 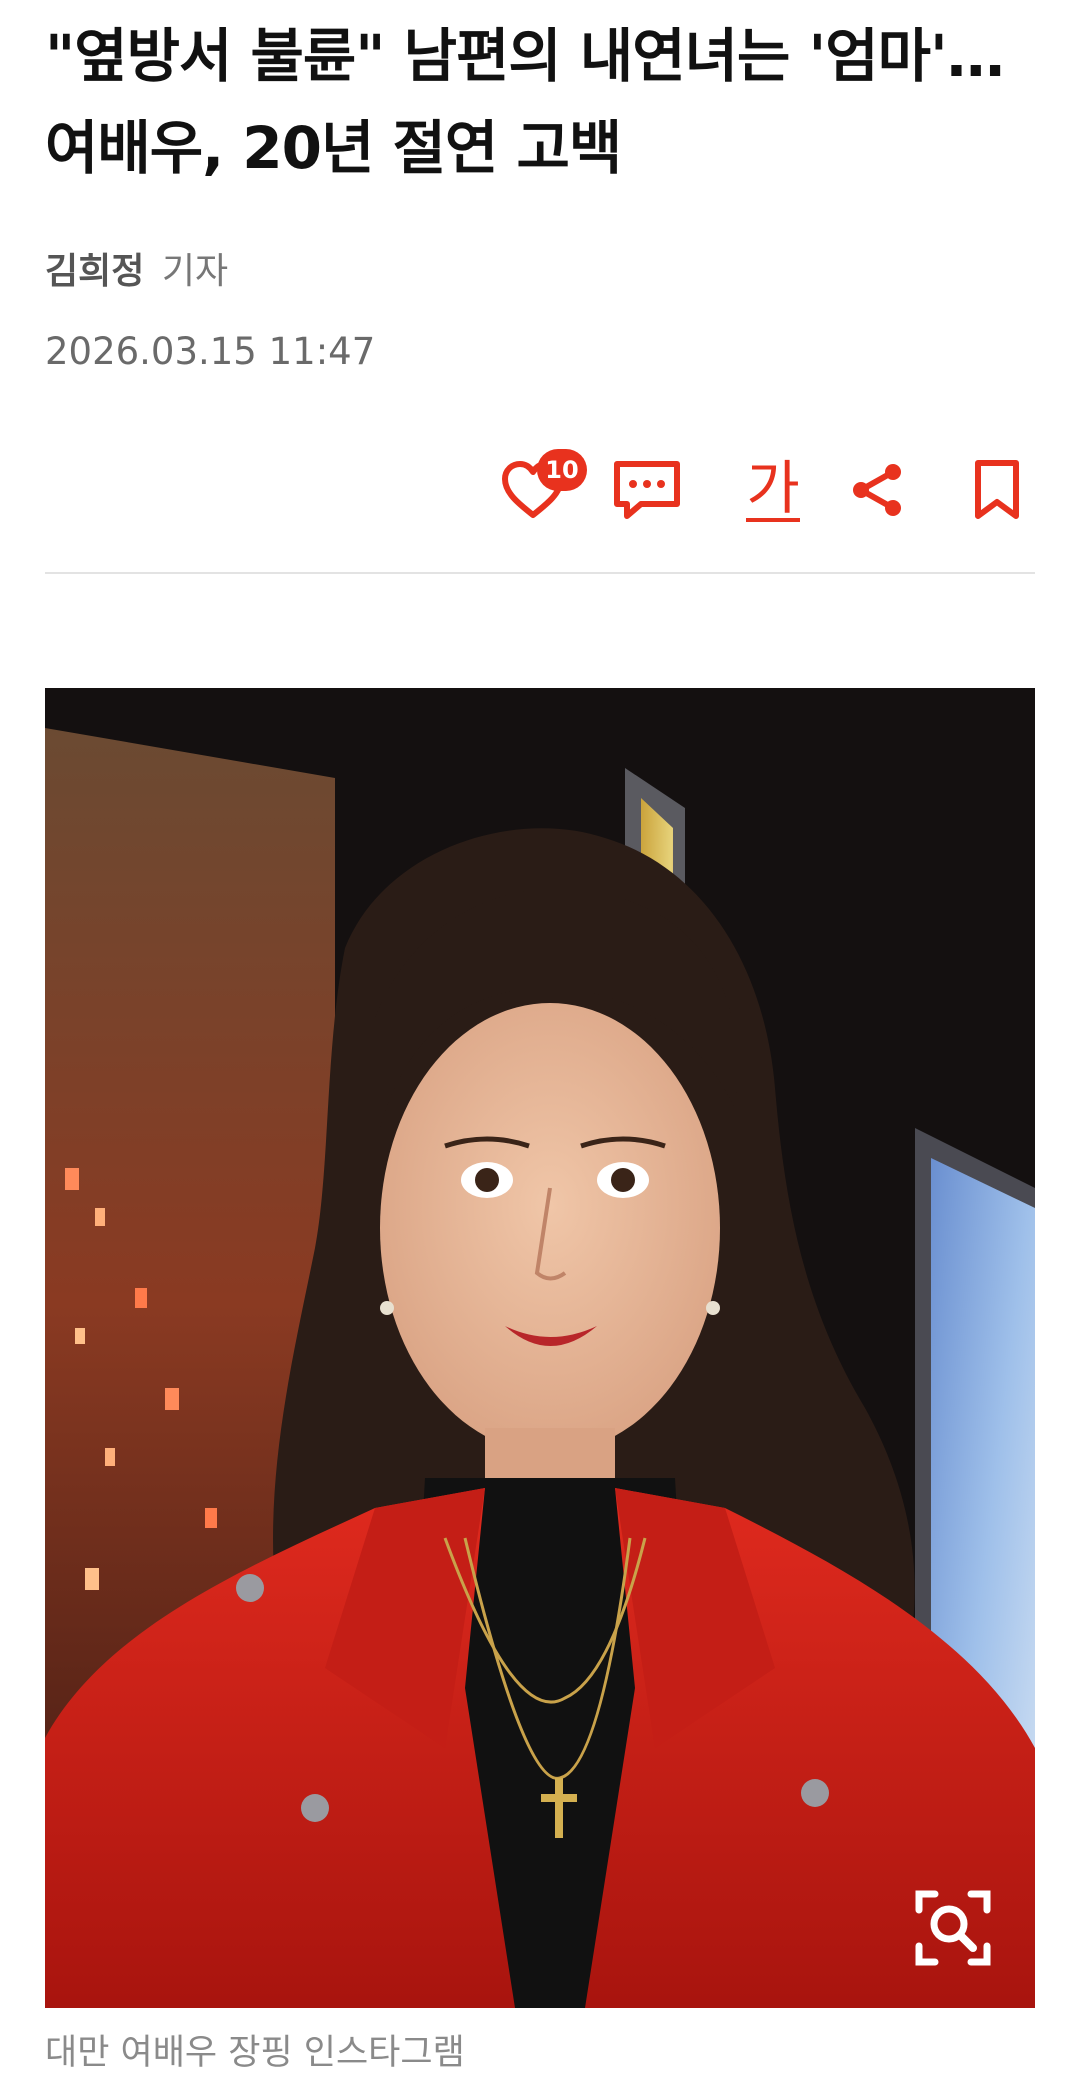 I want to click on byline: 김희정 기자, so click(x=136, y=272).